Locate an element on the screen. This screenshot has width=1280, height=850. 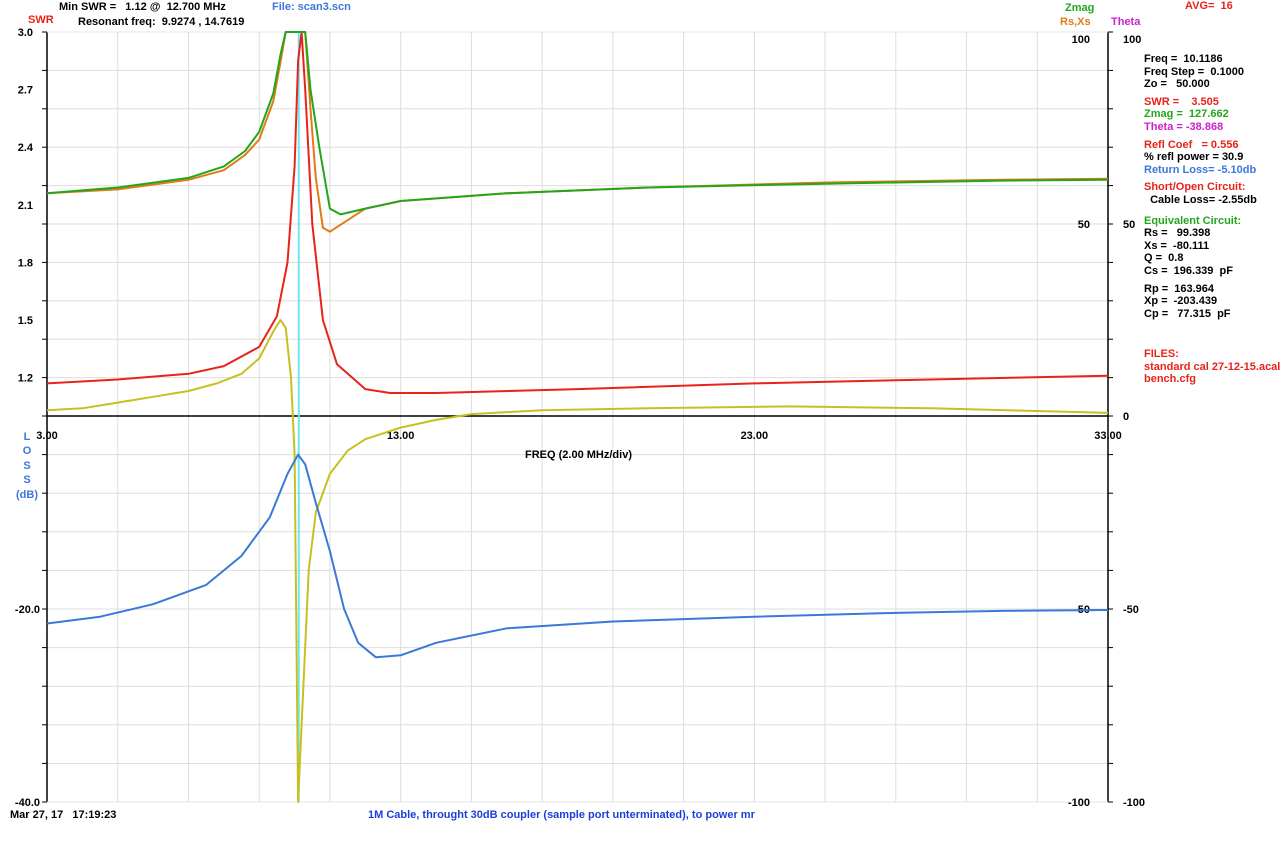
swr-tick-label: 1.8 is located at coordinates (25, 263).